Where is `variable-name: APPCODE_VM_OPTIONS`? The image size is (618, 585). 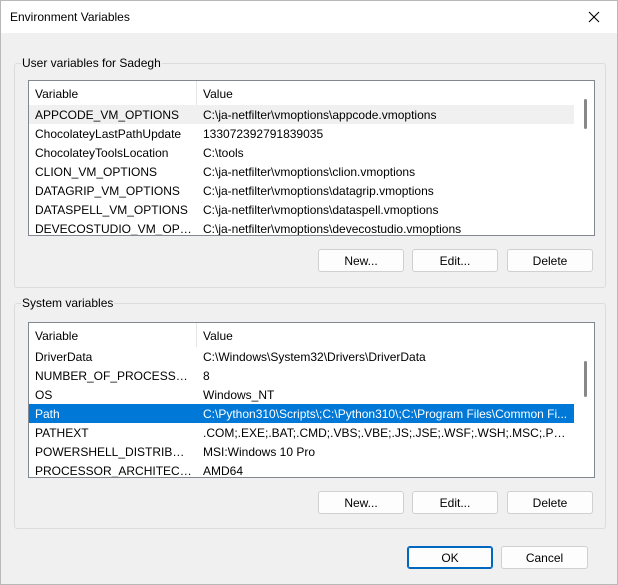 variable-name: APPCODE_VM_OPTIONS is located at coordinates (107, 115).